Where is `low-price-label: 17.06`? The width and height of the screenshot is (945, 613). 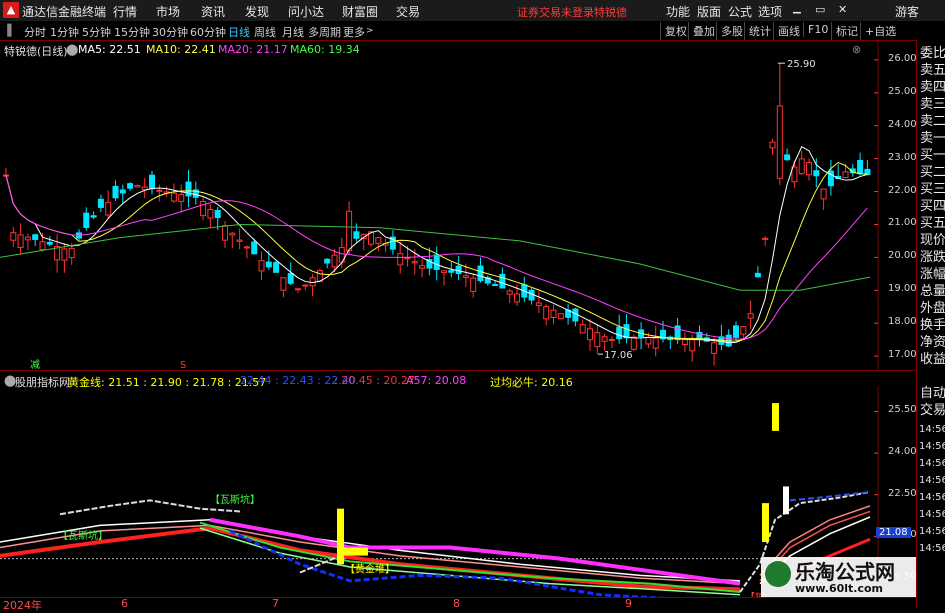
low-price-label: 17.06 is located at coordinates (618, 355).